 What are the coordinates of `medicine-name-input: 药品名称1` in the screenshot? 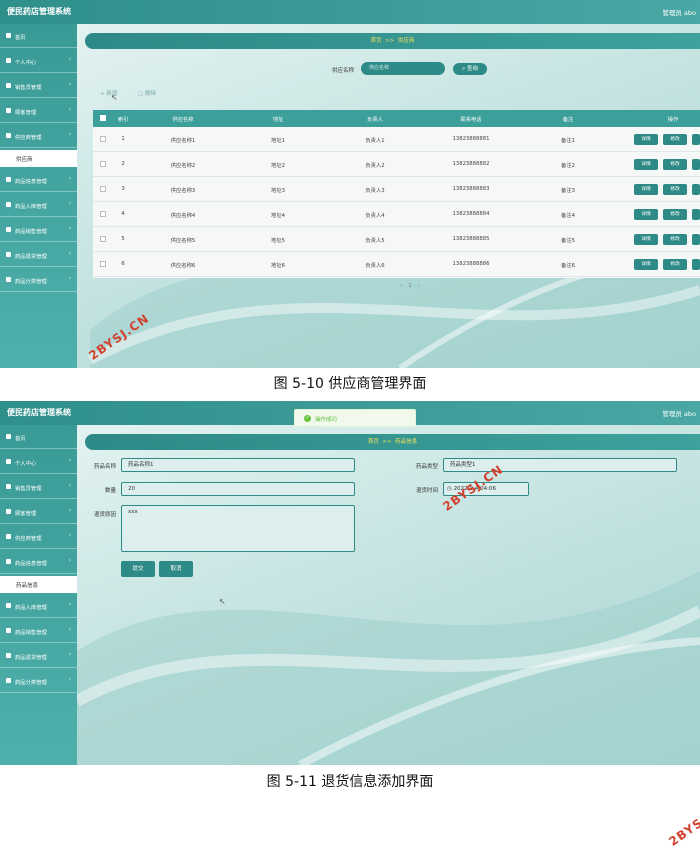 It's located at (238, 465).